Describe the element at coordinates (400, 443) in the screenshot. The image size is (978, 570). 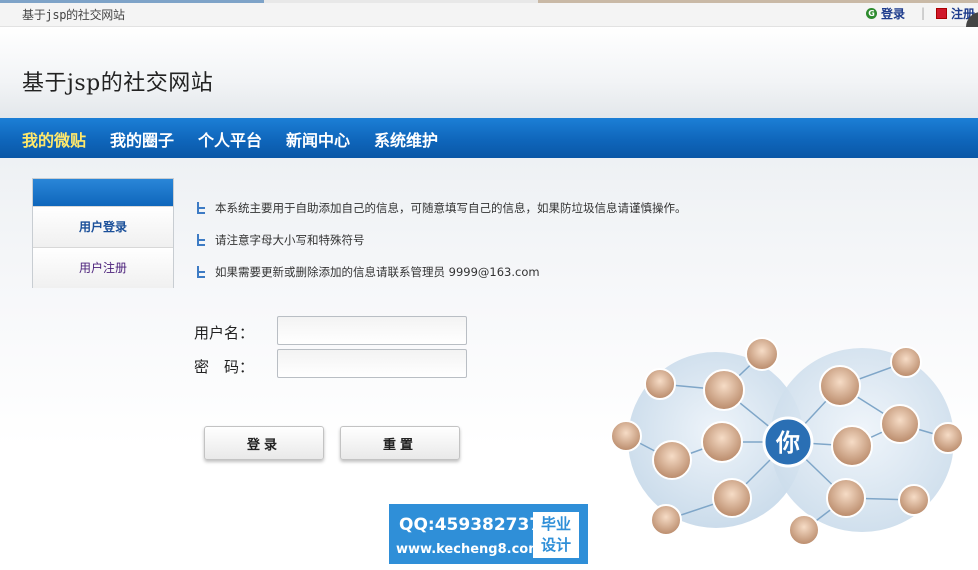
I see `reset-button: 重置` at that location.